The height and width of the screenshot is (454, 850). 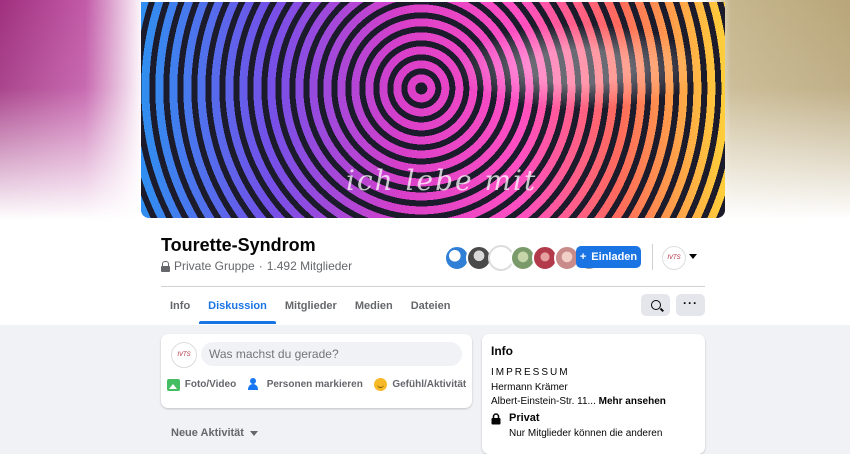 What do you see at coordinates (431, 306) in the screenshot?
I see `tab-dateien: Dateien` at bounding box center [431, 306].